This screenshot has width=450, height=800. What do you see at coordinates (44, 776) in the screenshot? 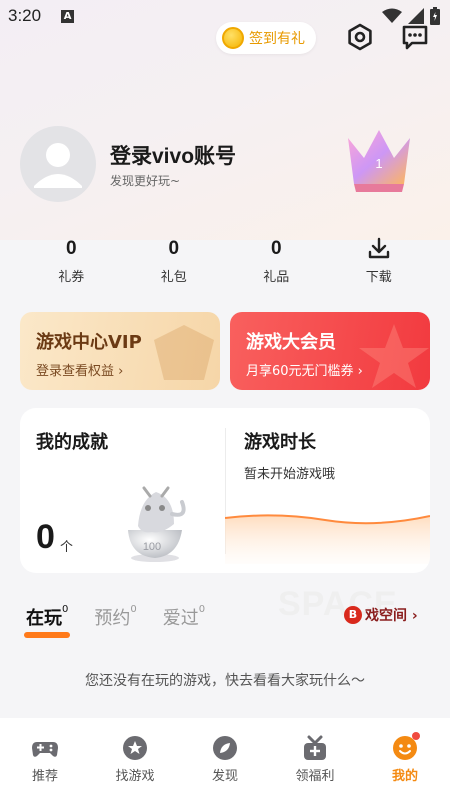
I see `nav-label: 推荐` at bounding box center [44, 776].